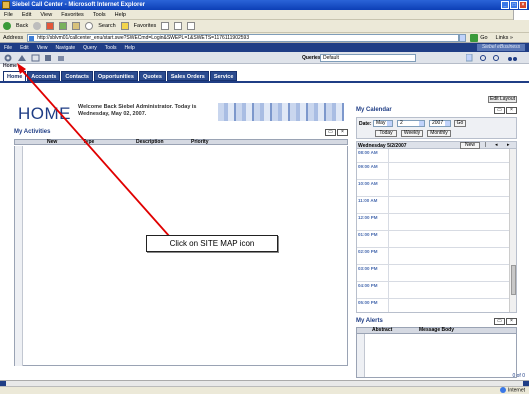  I want to click on calendar-scroll-thumb, so click(513, 280).